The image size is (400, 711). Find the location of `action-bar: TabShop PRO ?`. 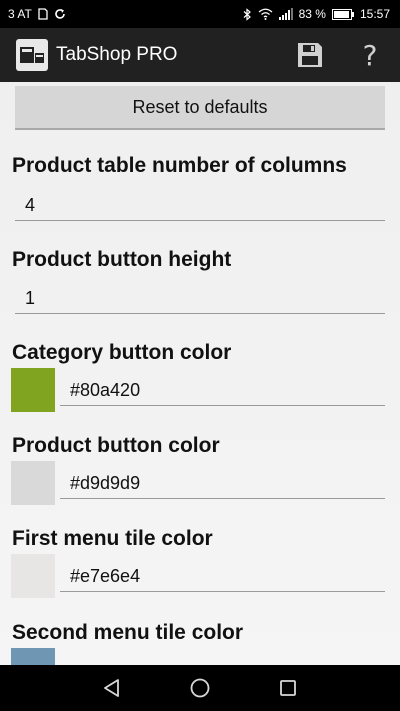

action-bar: TabShop PRO ? is located at coordinates (200, 55).